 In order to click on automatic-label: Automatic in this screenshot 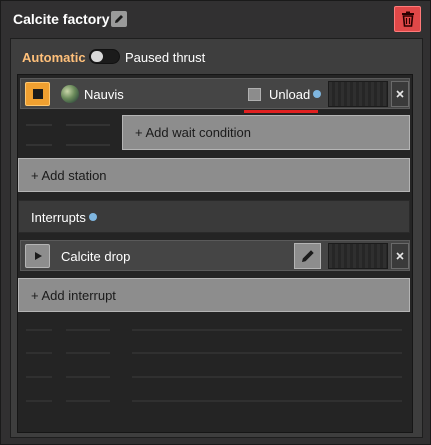, I will do `click(54, 57)`.